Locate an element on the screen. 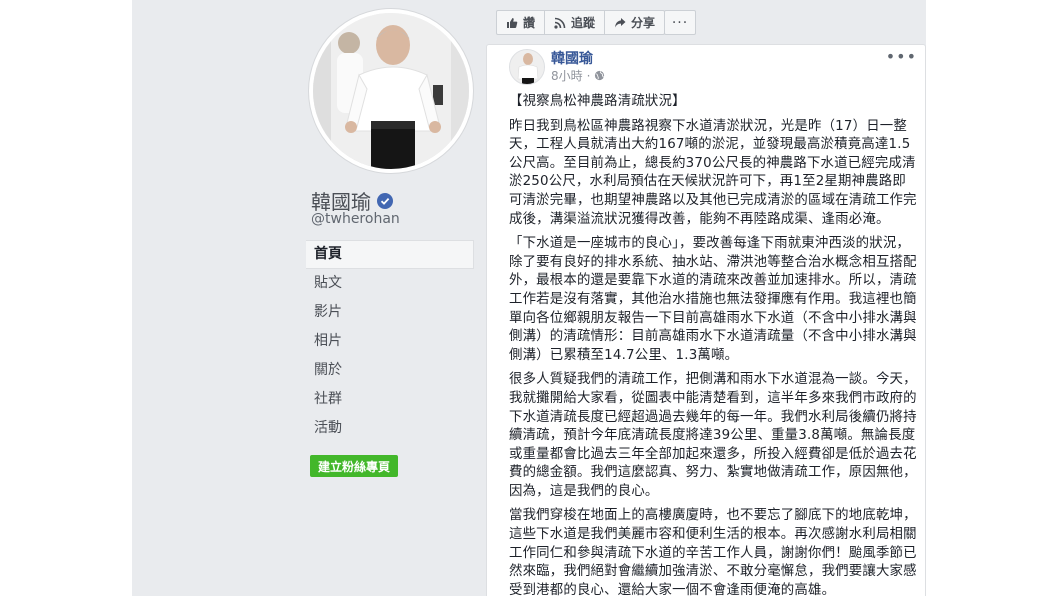  post-author-avatar is located at coordinates (527, 67).